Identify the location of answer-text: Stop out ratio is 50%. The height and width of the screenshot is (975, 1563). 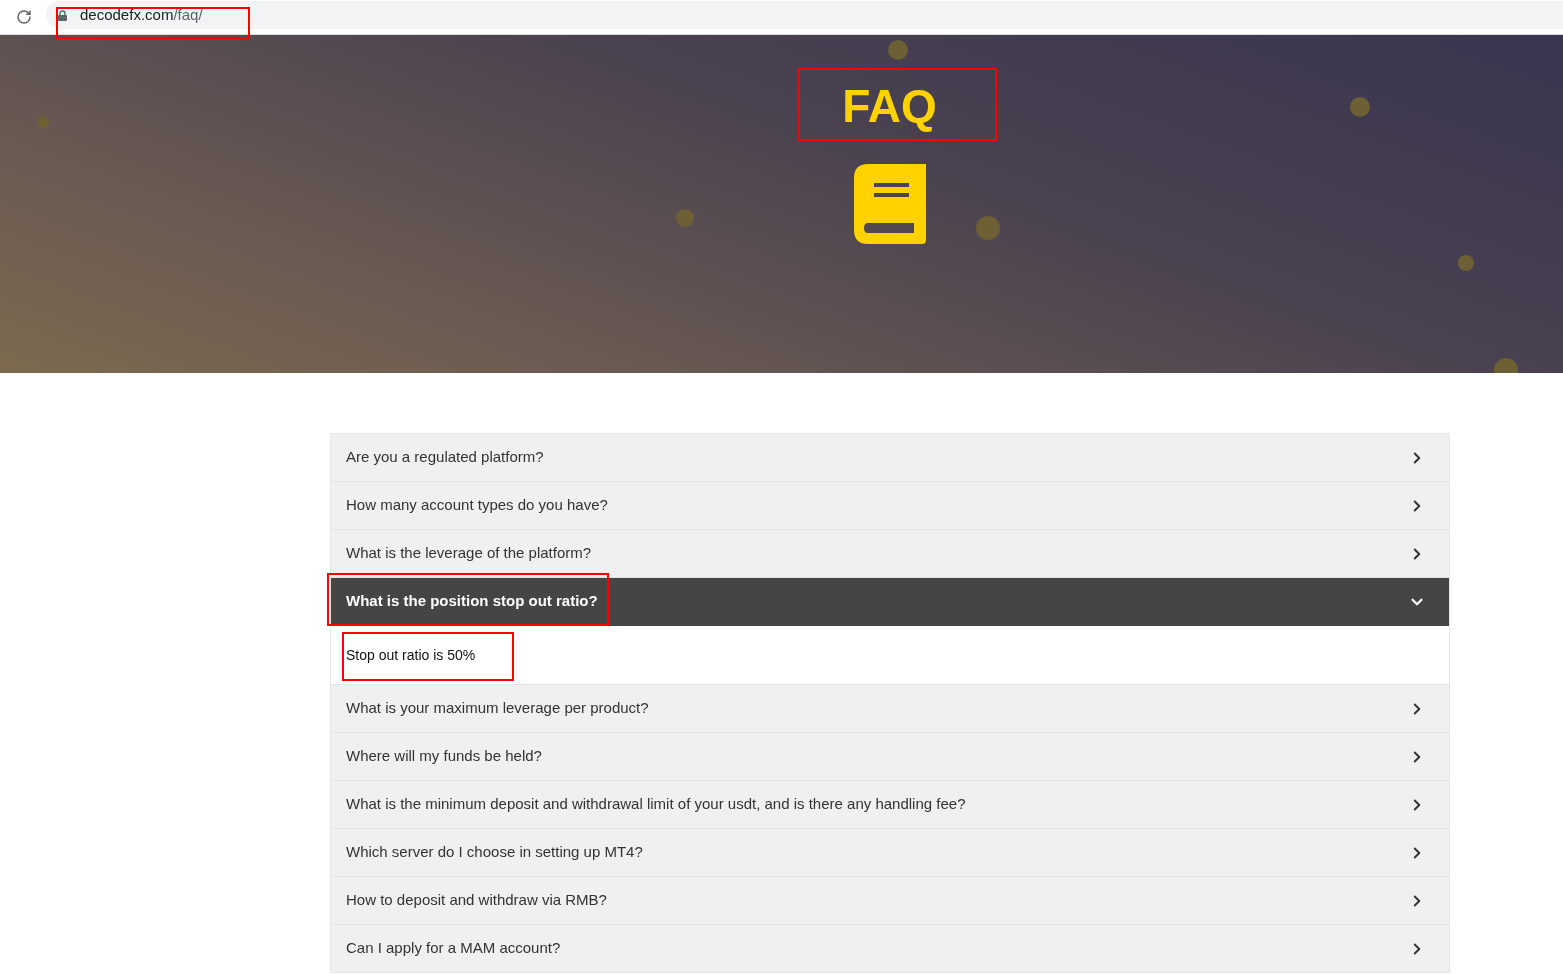
(411, 655).